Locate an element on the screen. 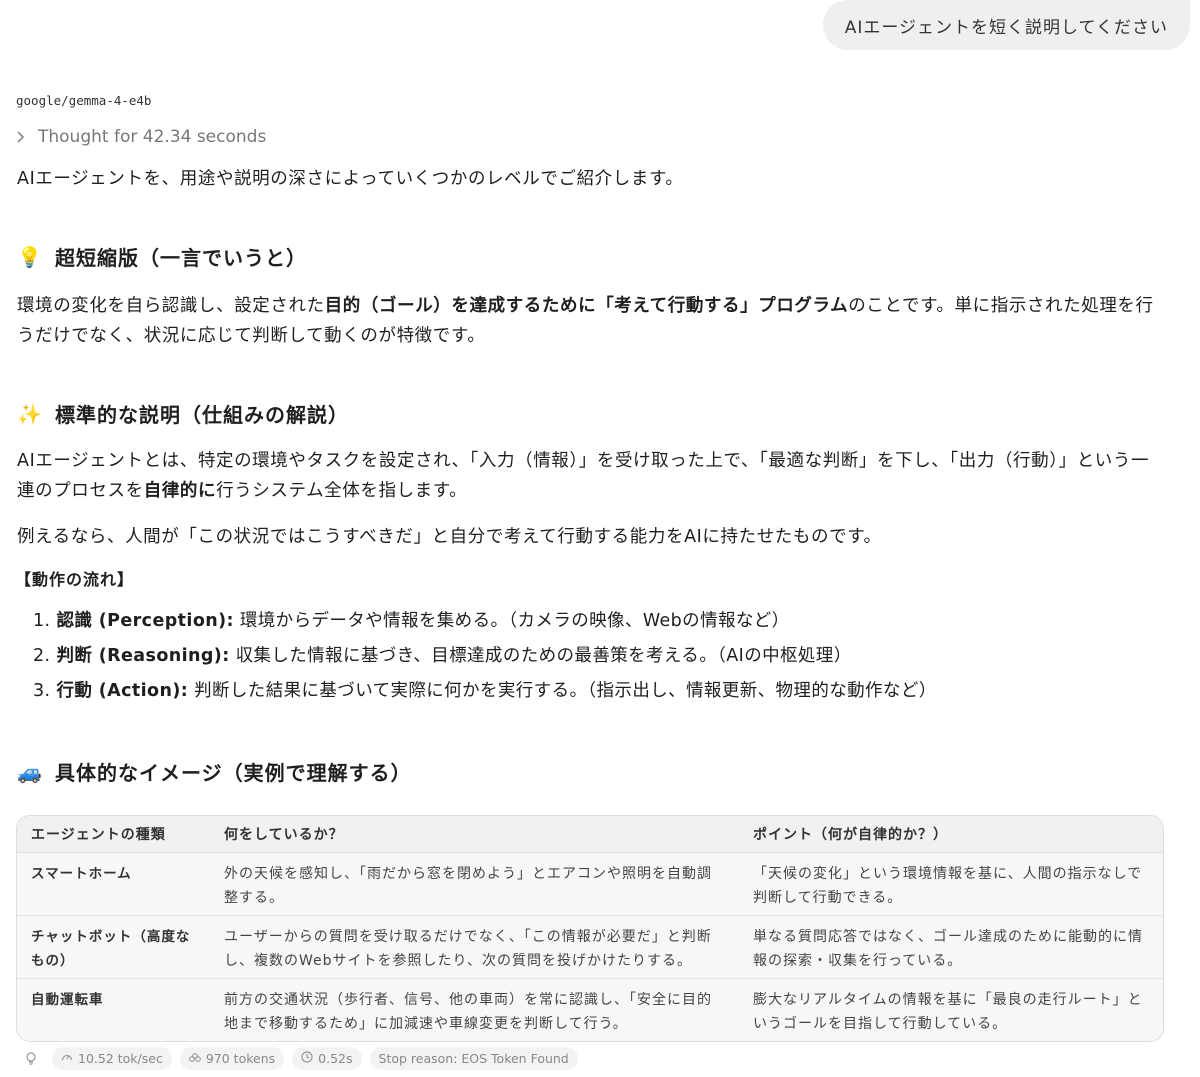  speed-text: 10.52 tok/sec is located at coordinates (120, 1058).